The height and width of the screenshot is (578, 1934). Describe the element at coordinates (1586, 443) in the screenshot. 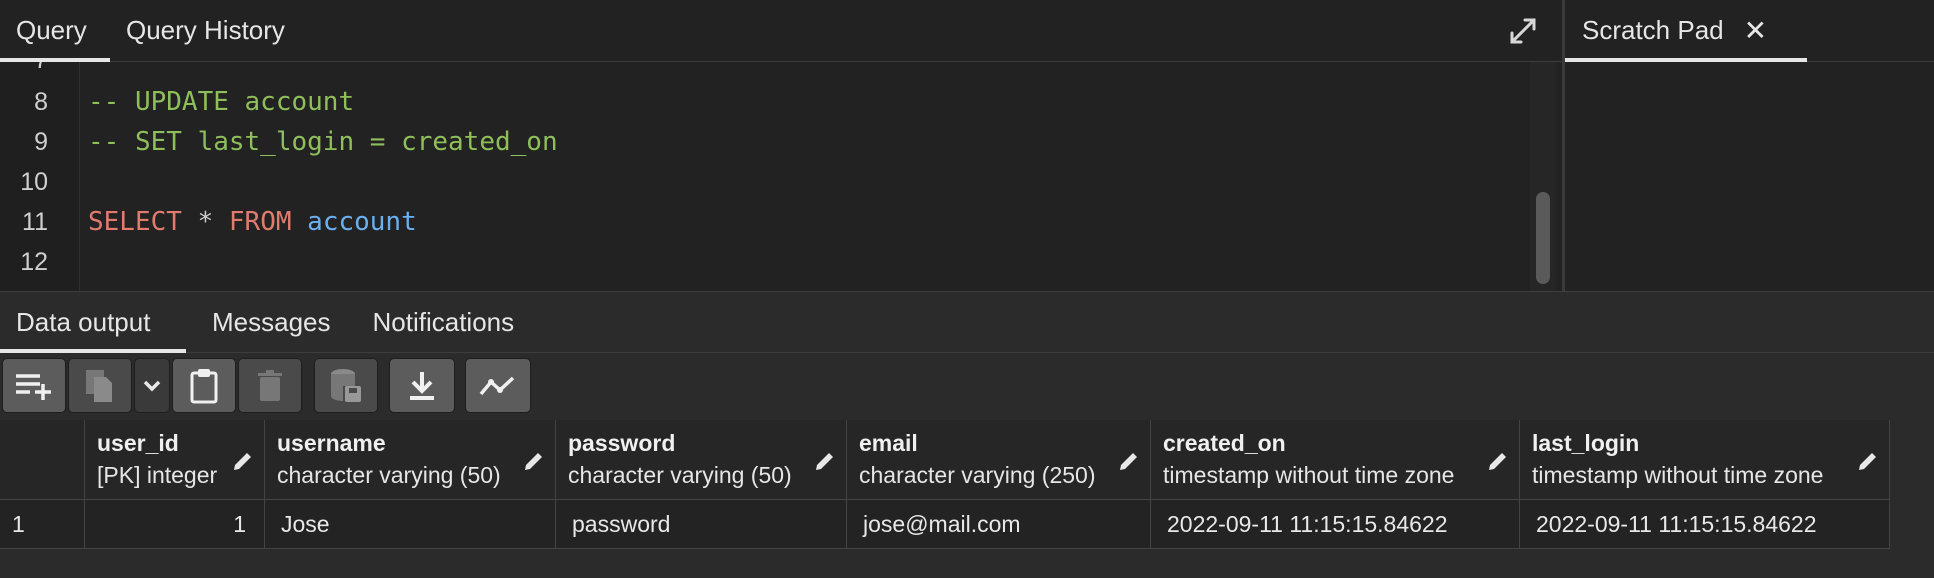

I see `column-name: last_login` at that location.